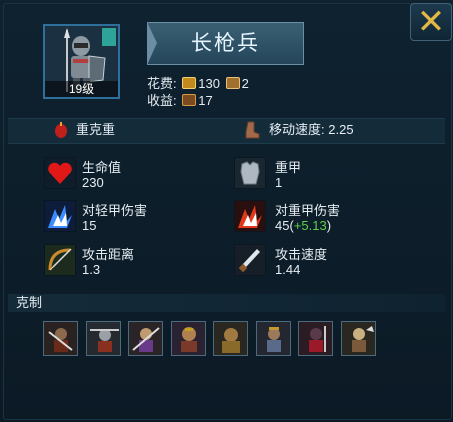 The width and height of the screenshot is (453, 422). What do you see at coordinates (61, 130) in the screenshot?
I see `trait-icon` at bounding box center [61, 130].